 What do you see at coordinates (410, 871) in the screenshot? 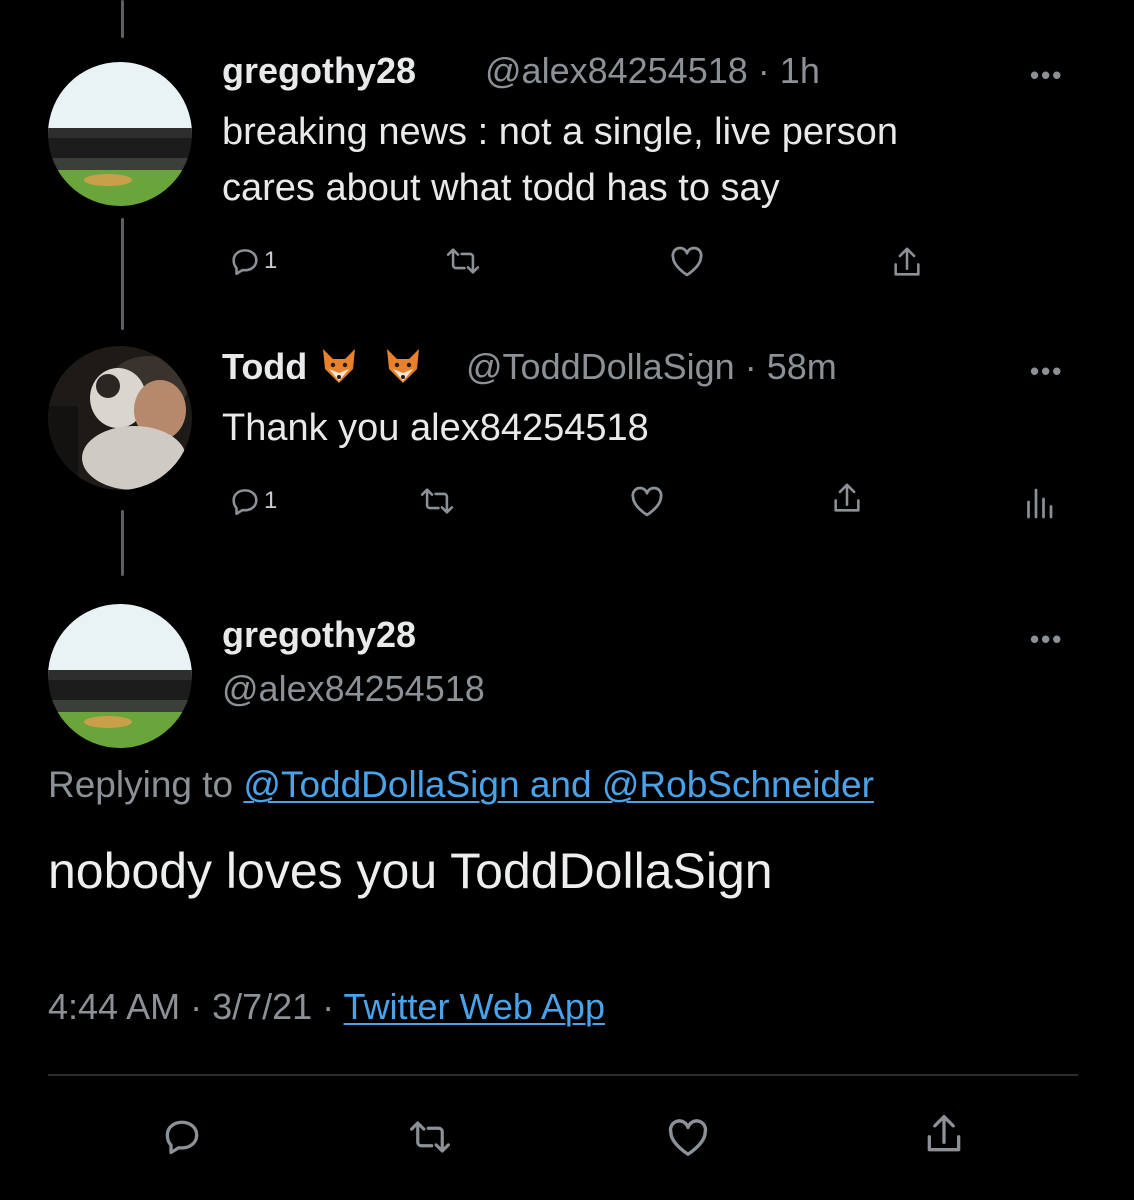
I see `tweet-text: nobody loves you ToddDollaSign` at bounding box center [410, 871].